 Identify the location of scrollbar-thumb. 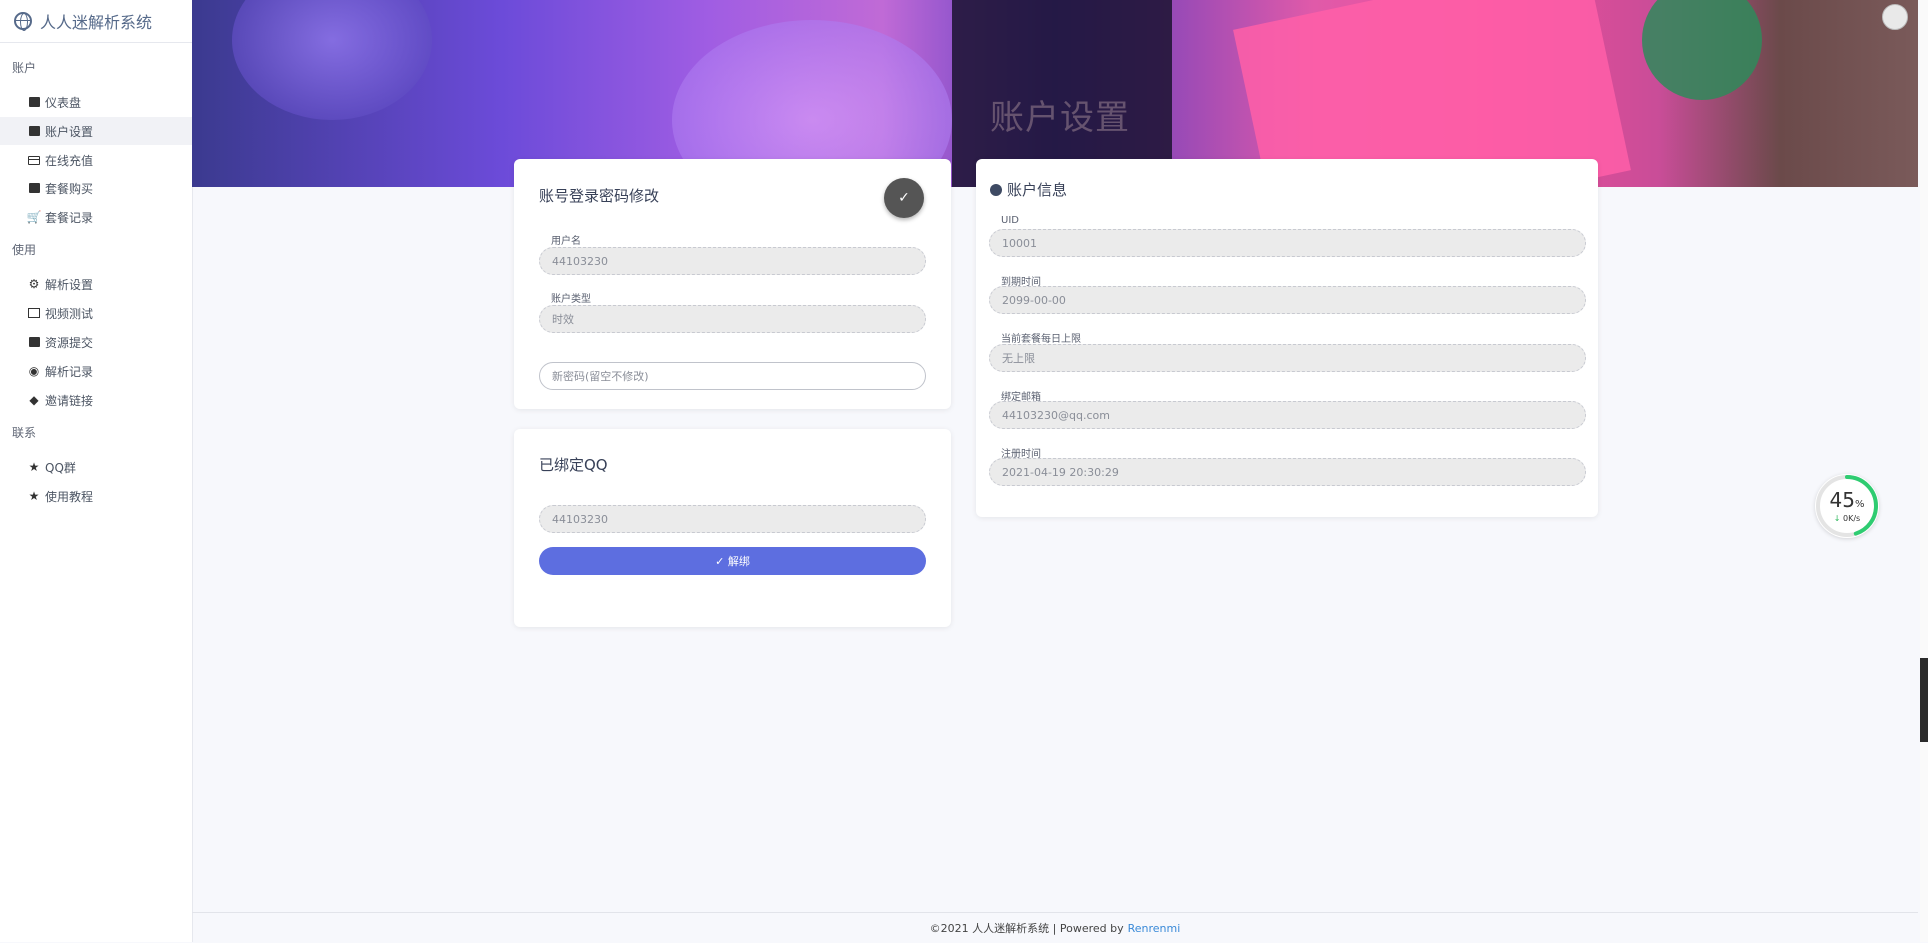
(1924, 700).